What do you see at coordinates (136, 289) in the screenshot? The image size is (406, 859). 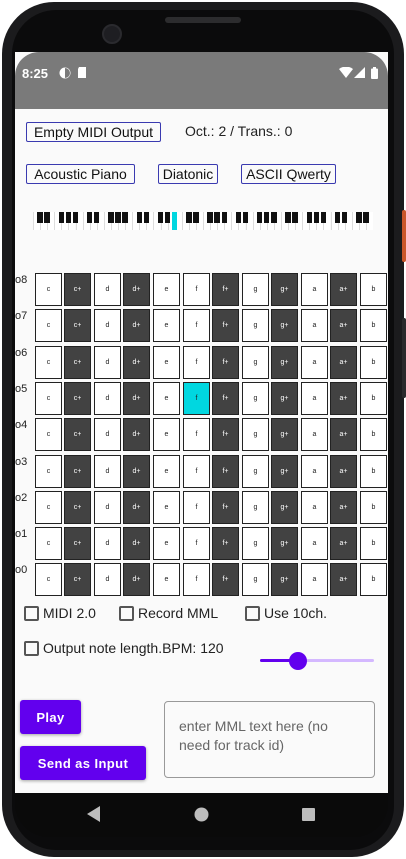 I see `note-key-o8-d+: d+` at bounding box center [136, 289].